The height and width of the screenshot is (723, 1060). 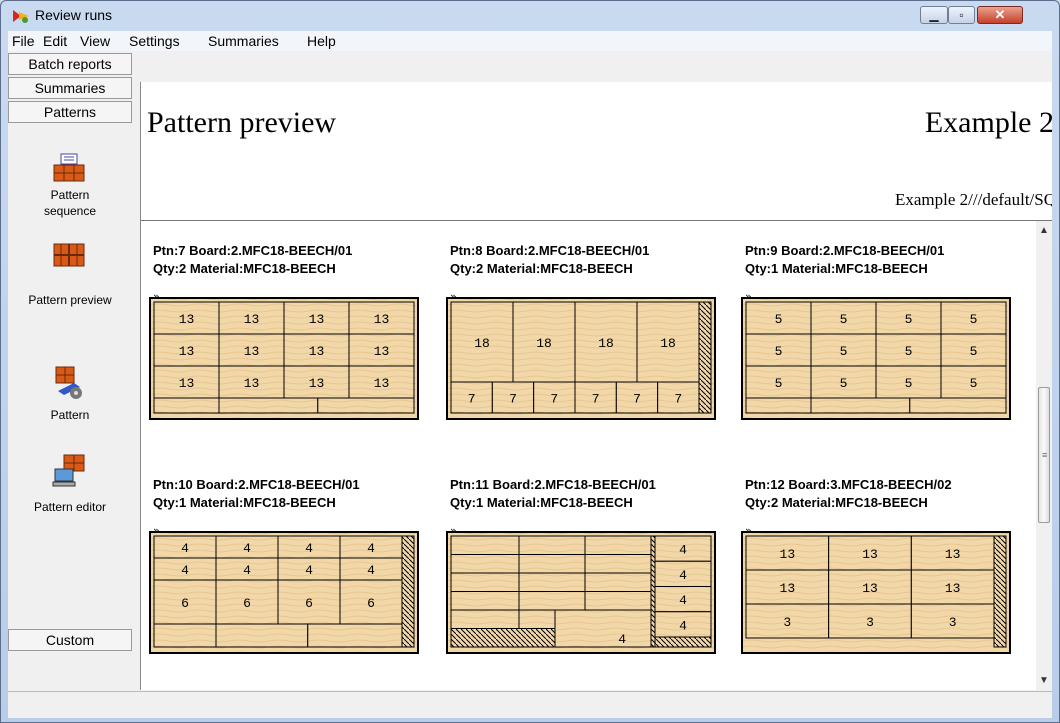 What do you see at coordinates (253, 250) in the screenshot?
I see `pattern-header: Ptn:7 Board:2.MFC18-BEECH/01` at bounding box center [253, 250].